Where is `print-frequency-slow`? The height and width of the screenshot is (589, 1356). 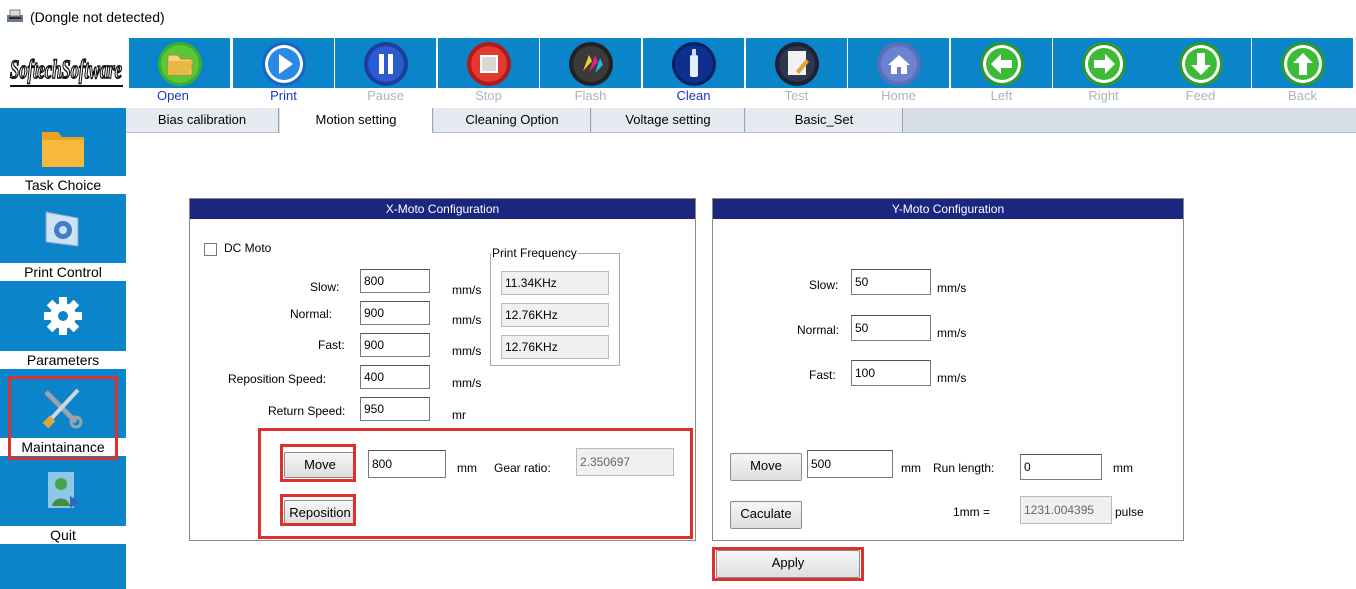 print-frequency-slow is located at coordinates (555, 283).